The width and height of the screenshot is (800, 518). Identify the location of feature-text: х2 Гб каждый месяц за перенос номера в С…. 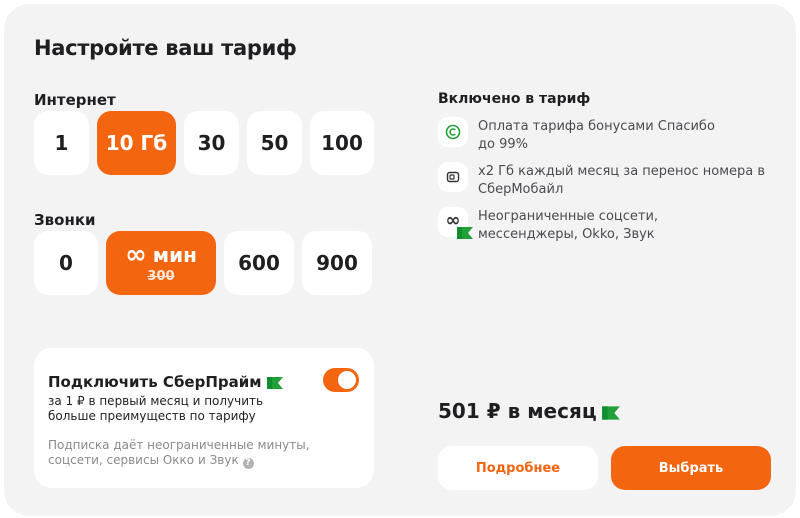
(622, 180).